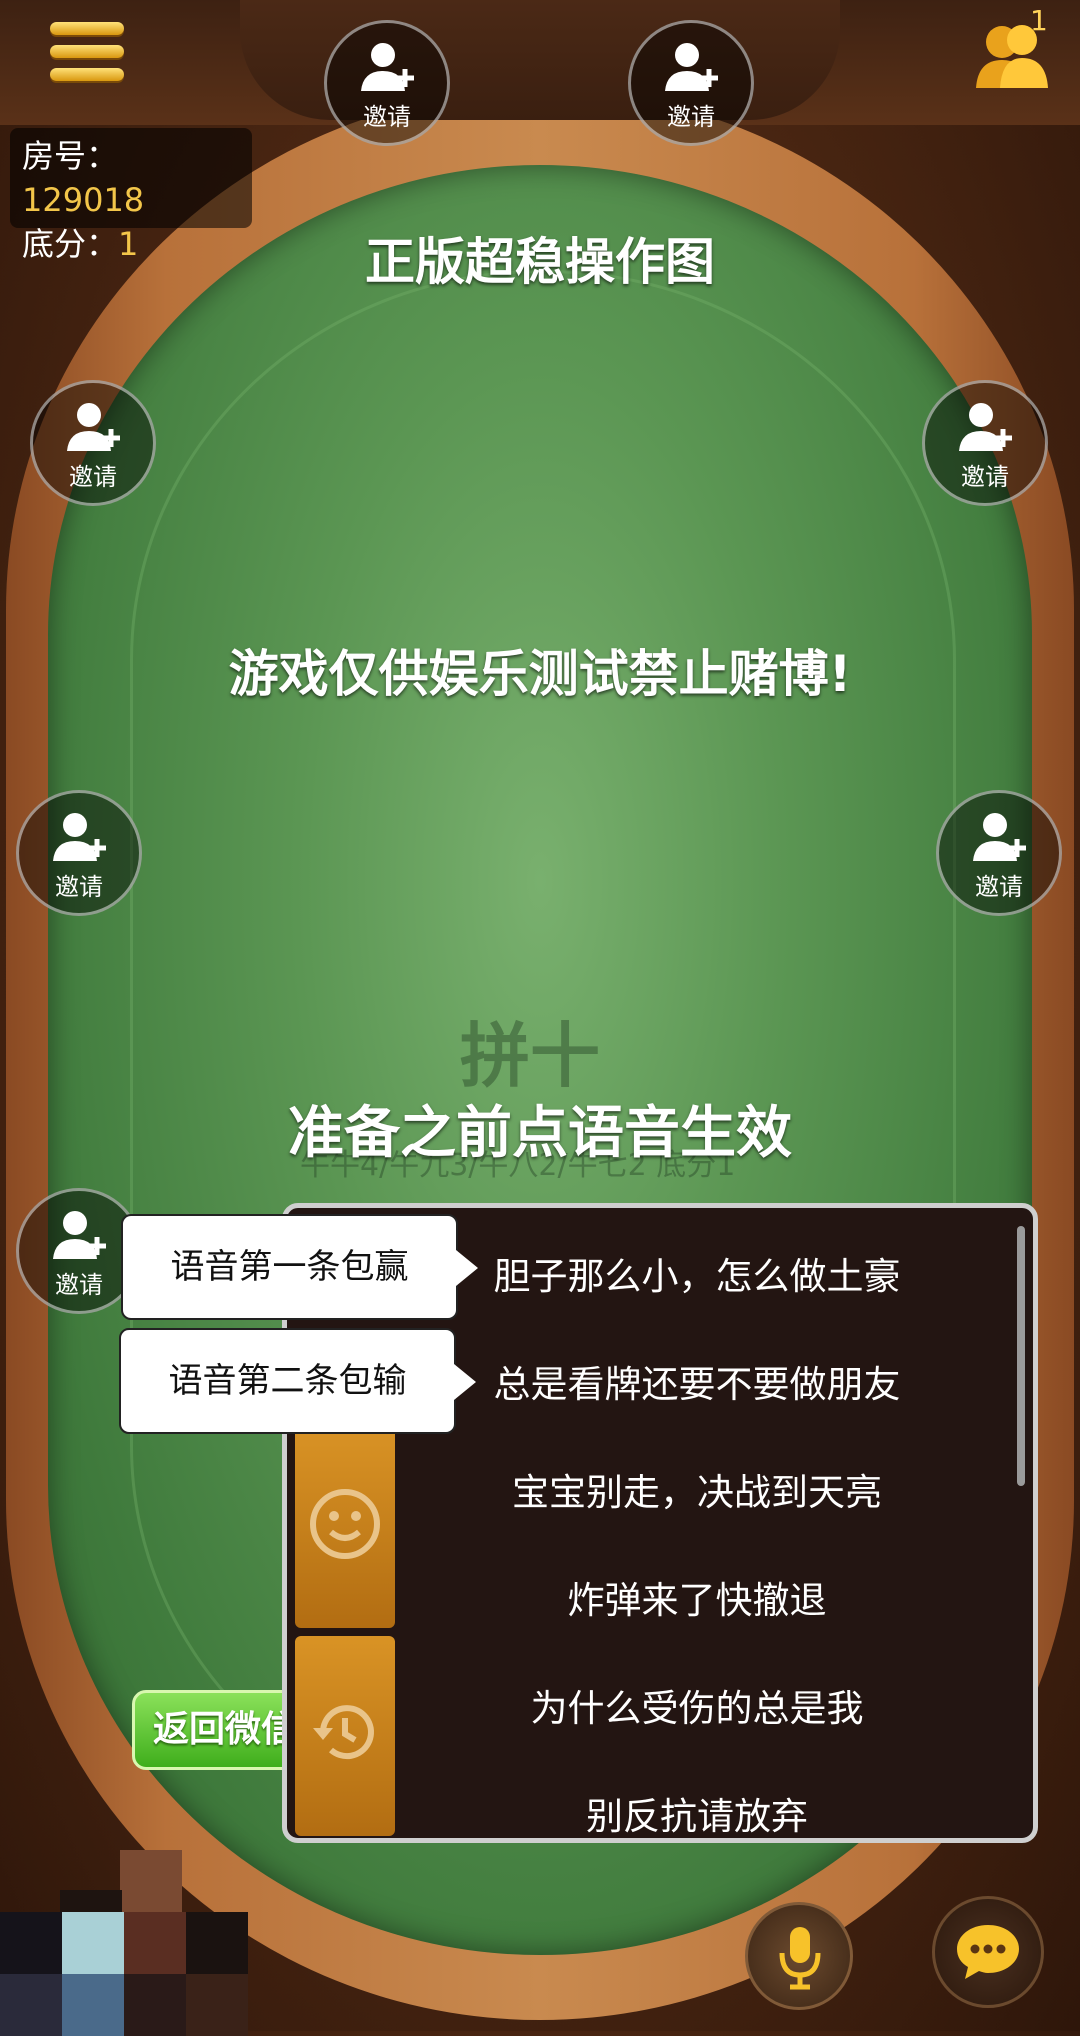  I want to click on invite-seat-3: 邀请, so click(93, 443).